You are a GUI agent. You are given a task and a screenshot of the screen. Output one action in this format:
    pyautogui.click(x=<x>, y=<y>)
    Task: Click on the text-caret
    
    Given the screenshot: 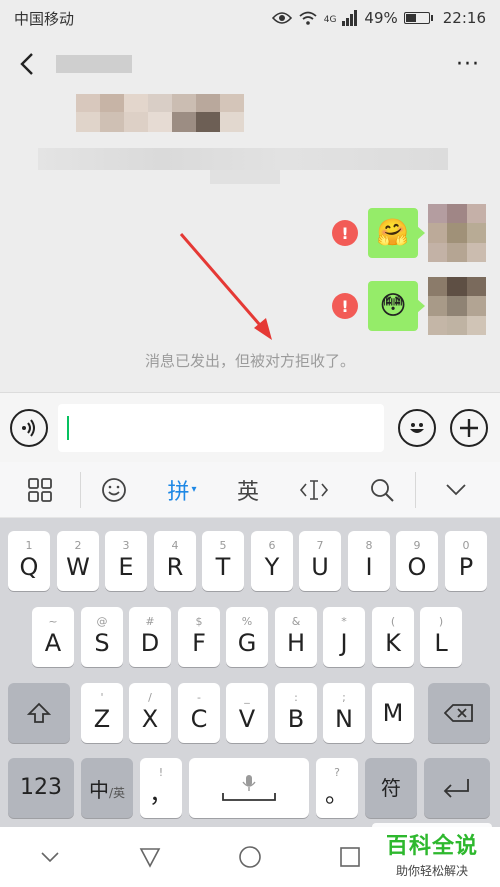 What is the action you would take?
    pyautogui.click(x=68, y=427)
    